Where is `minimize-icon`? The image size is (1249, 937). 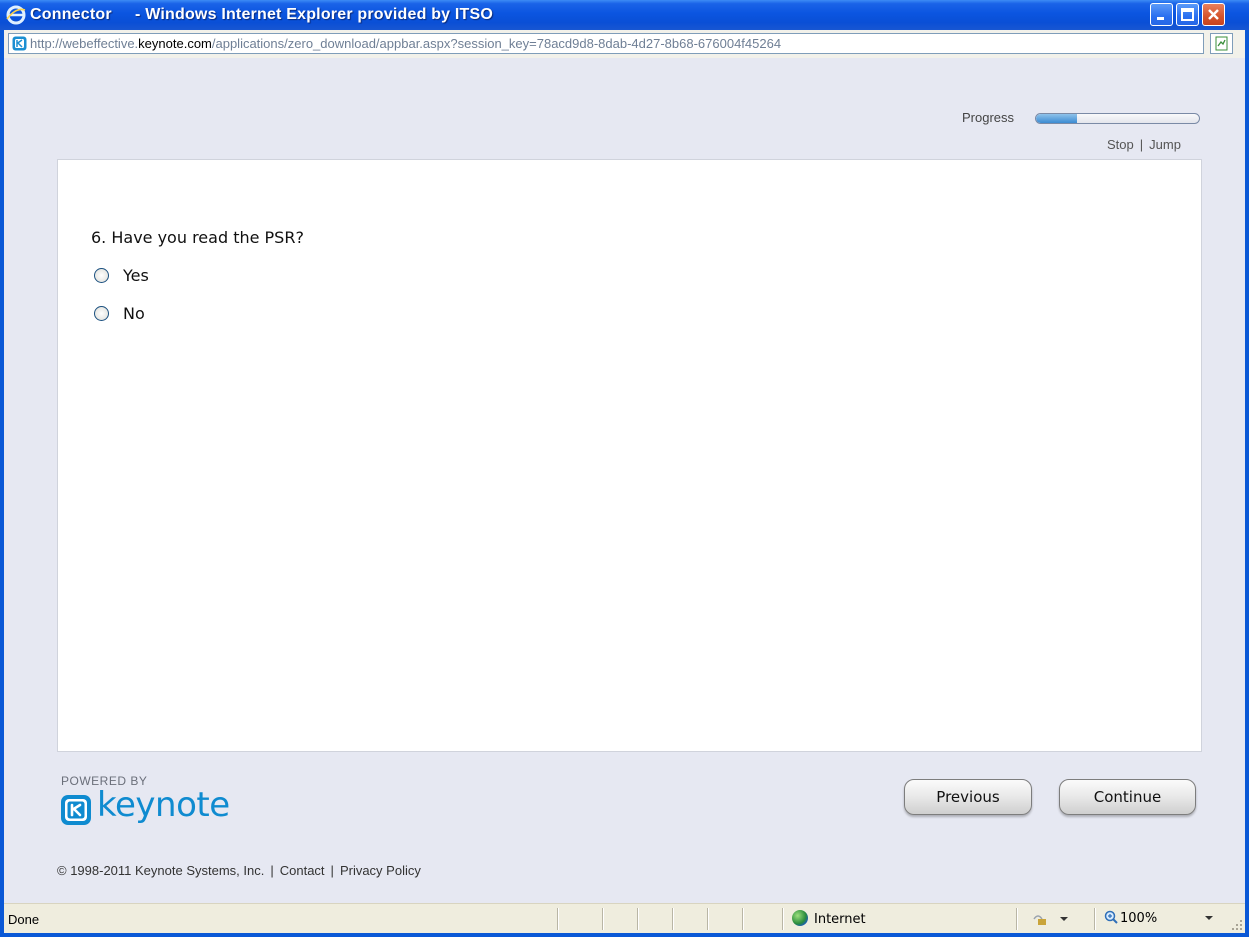 minimize-icon is located at coordinates (1160, 18).